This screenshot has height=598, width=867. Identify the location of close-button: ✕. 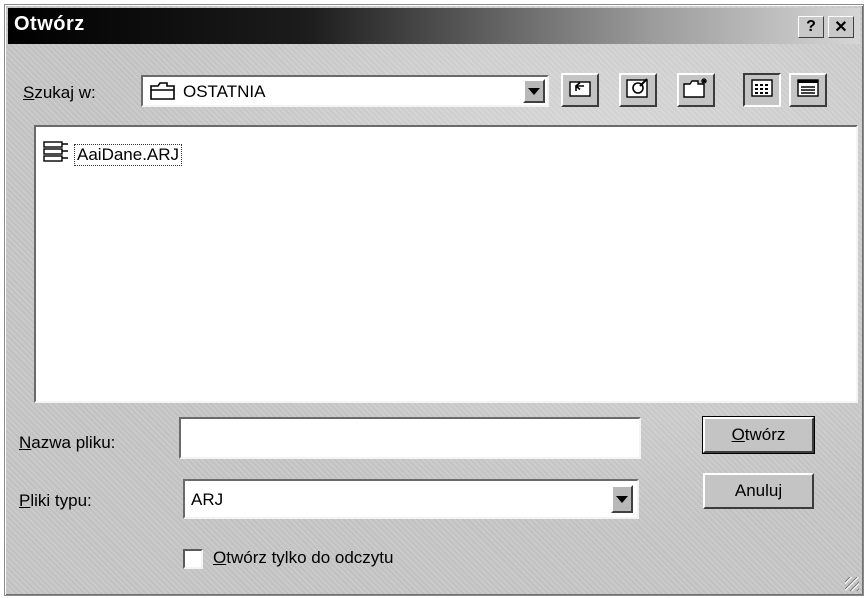
(841, 27).